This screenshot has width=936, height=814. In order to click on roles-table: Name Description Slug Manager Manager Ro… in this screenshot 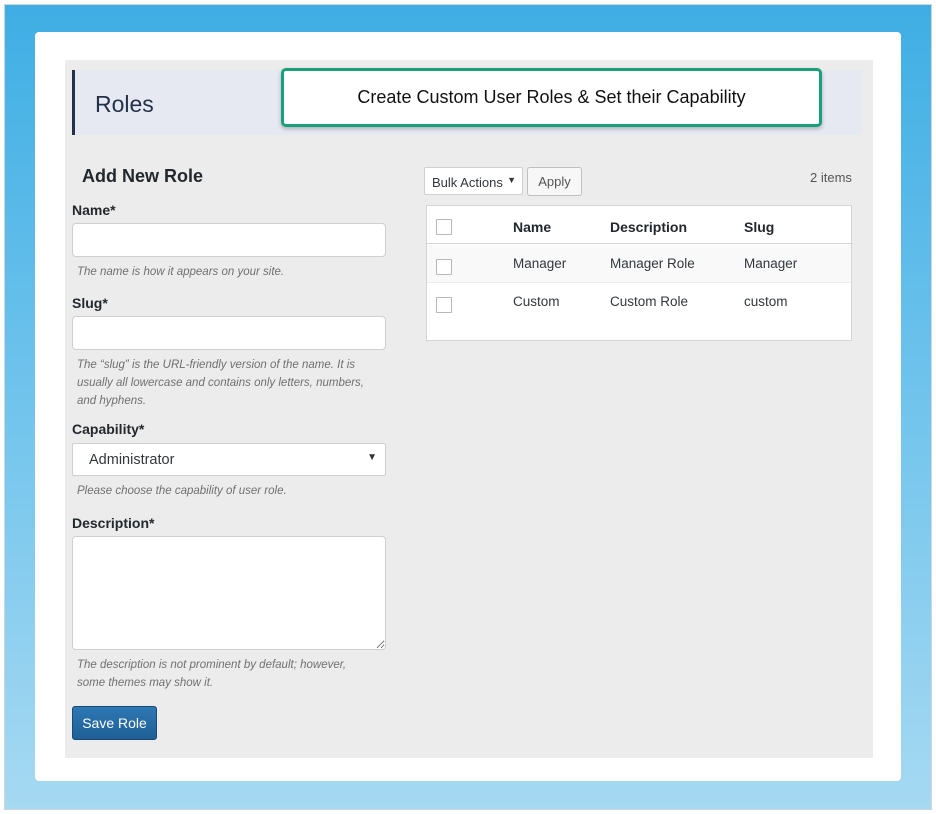, I will do `click(639, 273)`.